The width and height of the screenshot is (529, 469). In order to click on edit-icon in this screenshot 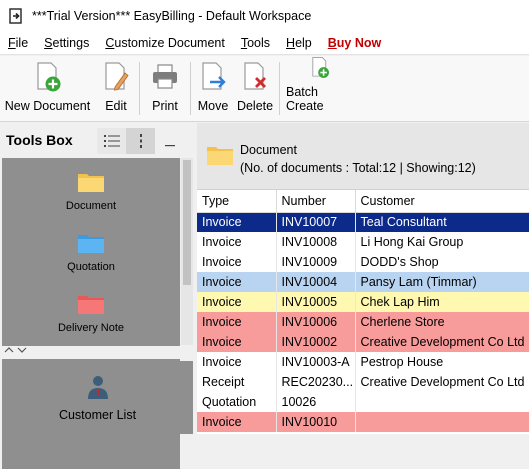, I will do `click(117, 76)`.